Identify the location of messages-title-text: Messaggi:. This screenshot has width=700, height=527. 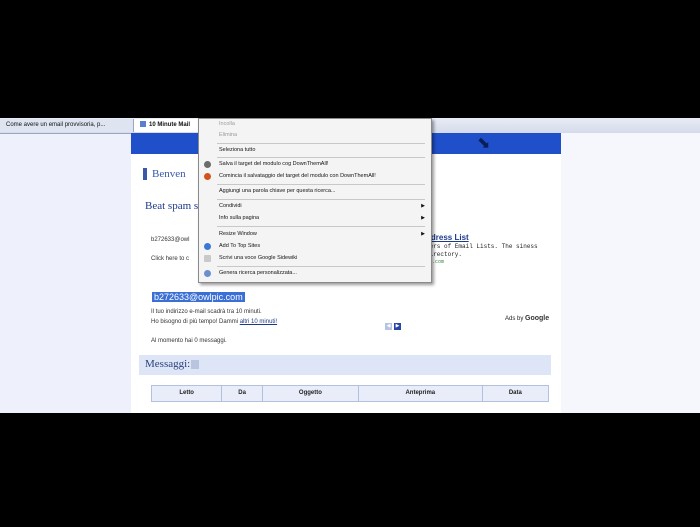
(168, 364).